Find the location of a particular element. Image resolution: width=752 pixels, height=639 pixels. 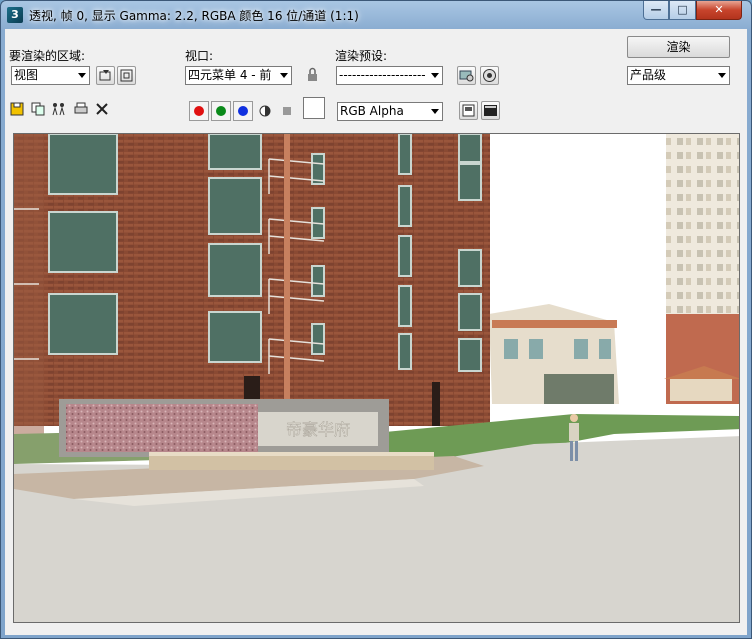

render-quality-select: 产品级 is located at coordinates (678, 75).